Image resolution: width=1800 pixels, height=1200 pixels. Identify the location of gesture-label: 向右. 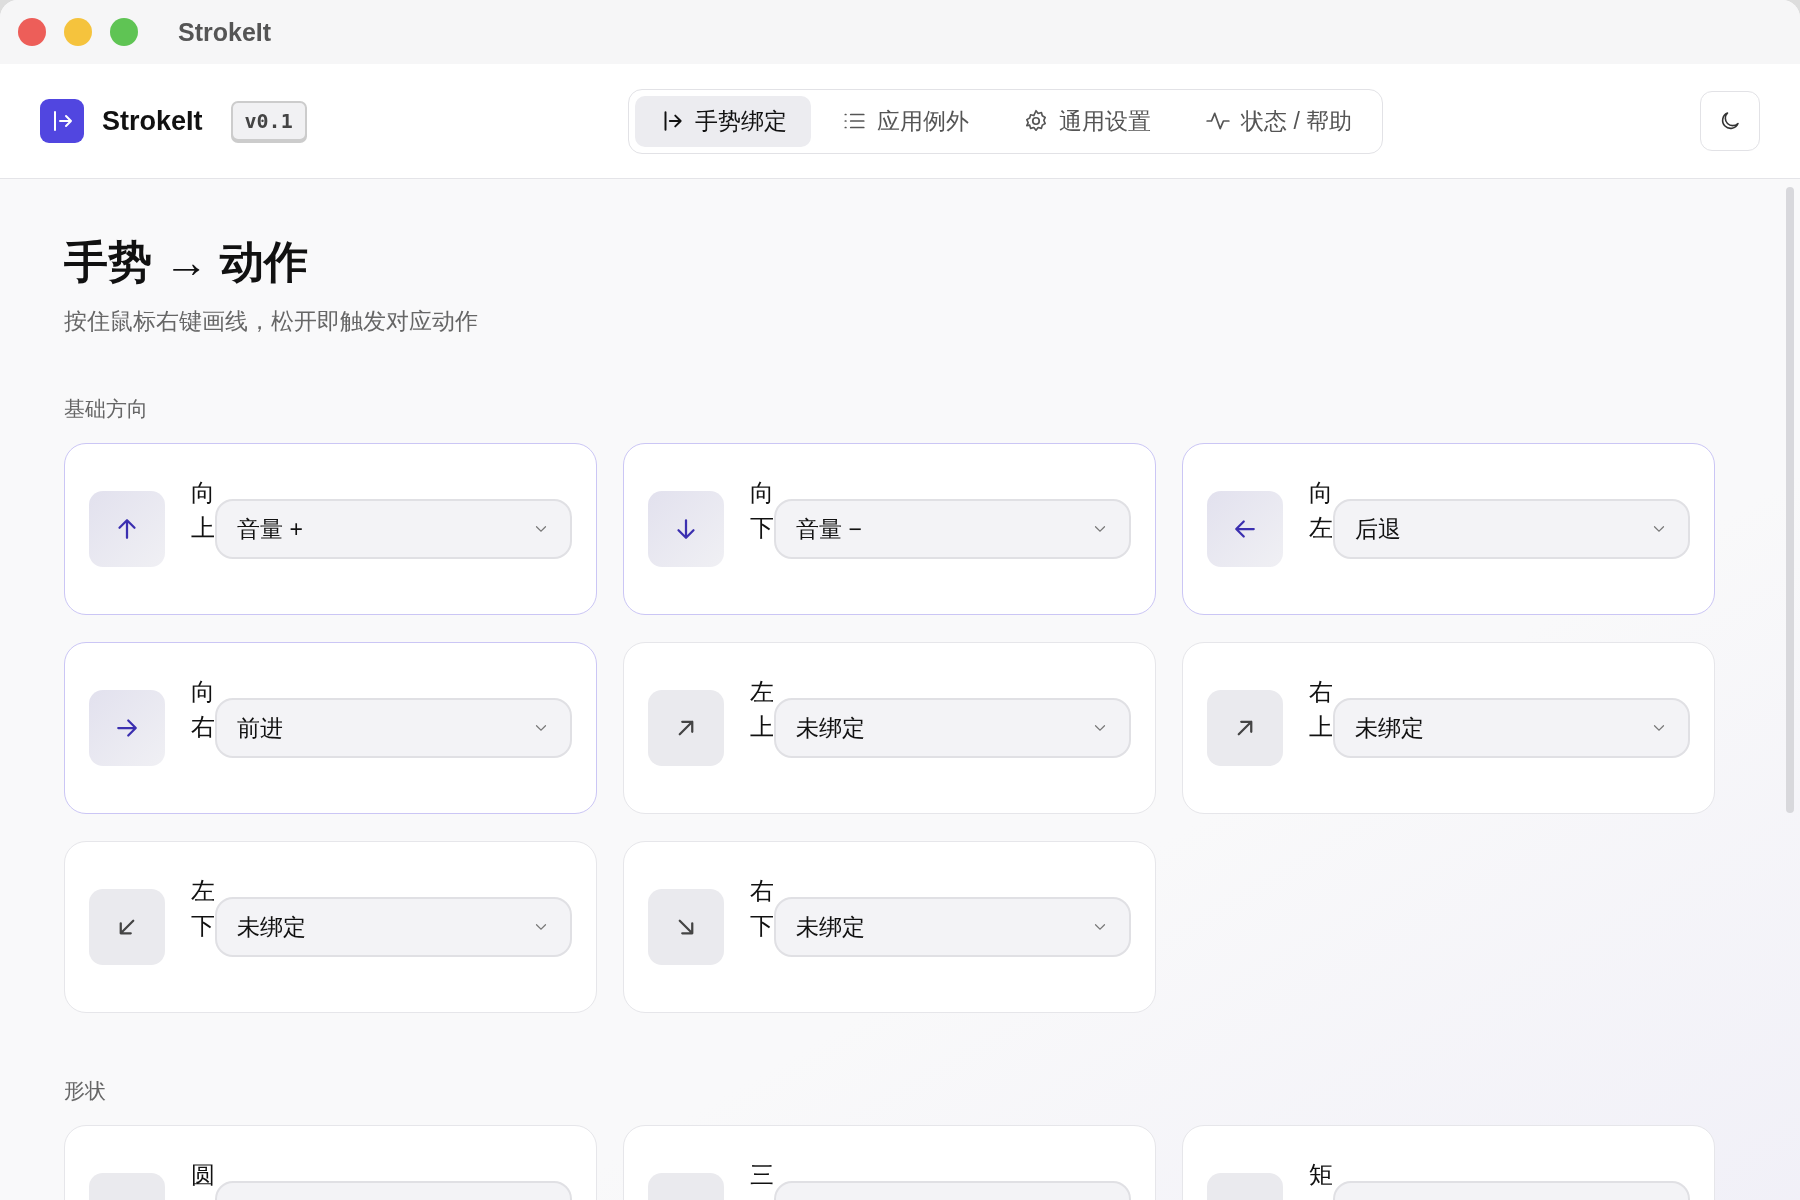
(203, 709).